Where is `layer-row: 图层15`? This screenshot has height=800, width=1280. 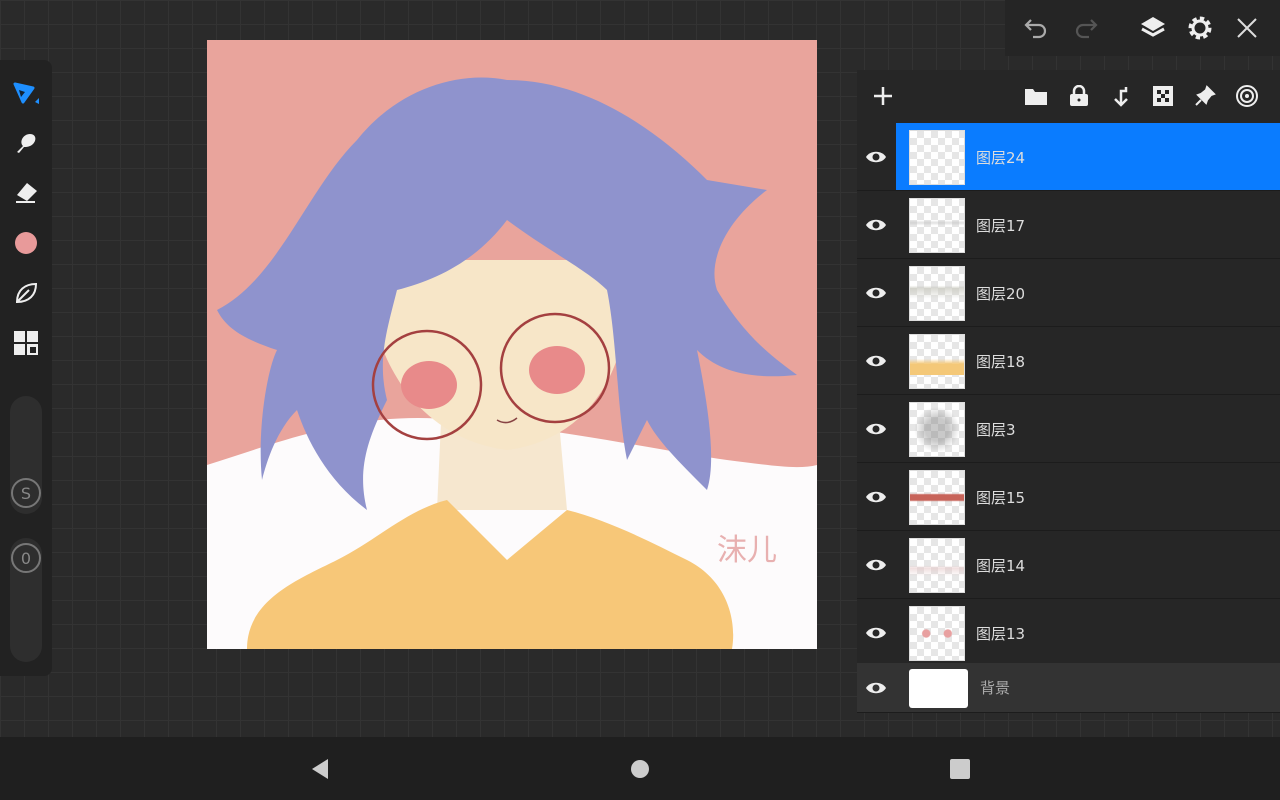
layer-row: 图层15 is located at coordinates (1068, 497).